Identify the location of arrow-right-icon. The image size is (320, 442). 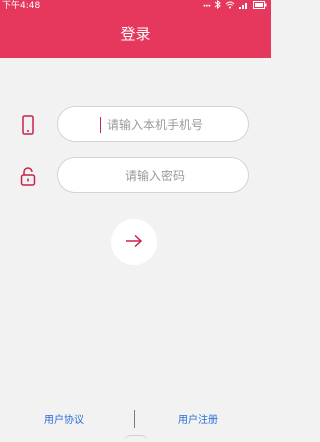
(134, 242).